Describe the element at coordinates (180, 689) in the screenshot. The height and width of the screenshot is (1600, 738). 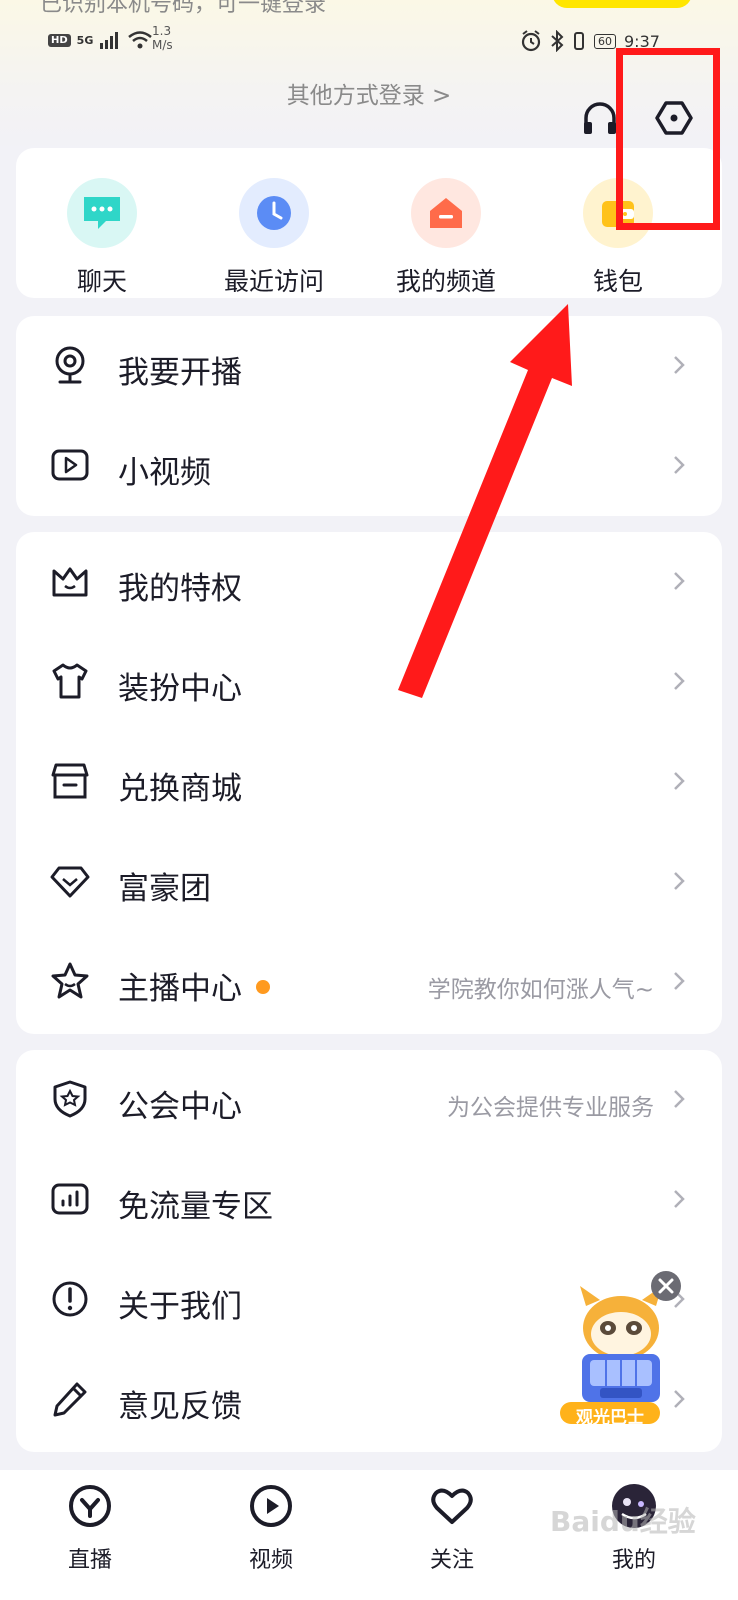
I see `row-label: 装扮中心` at that location.